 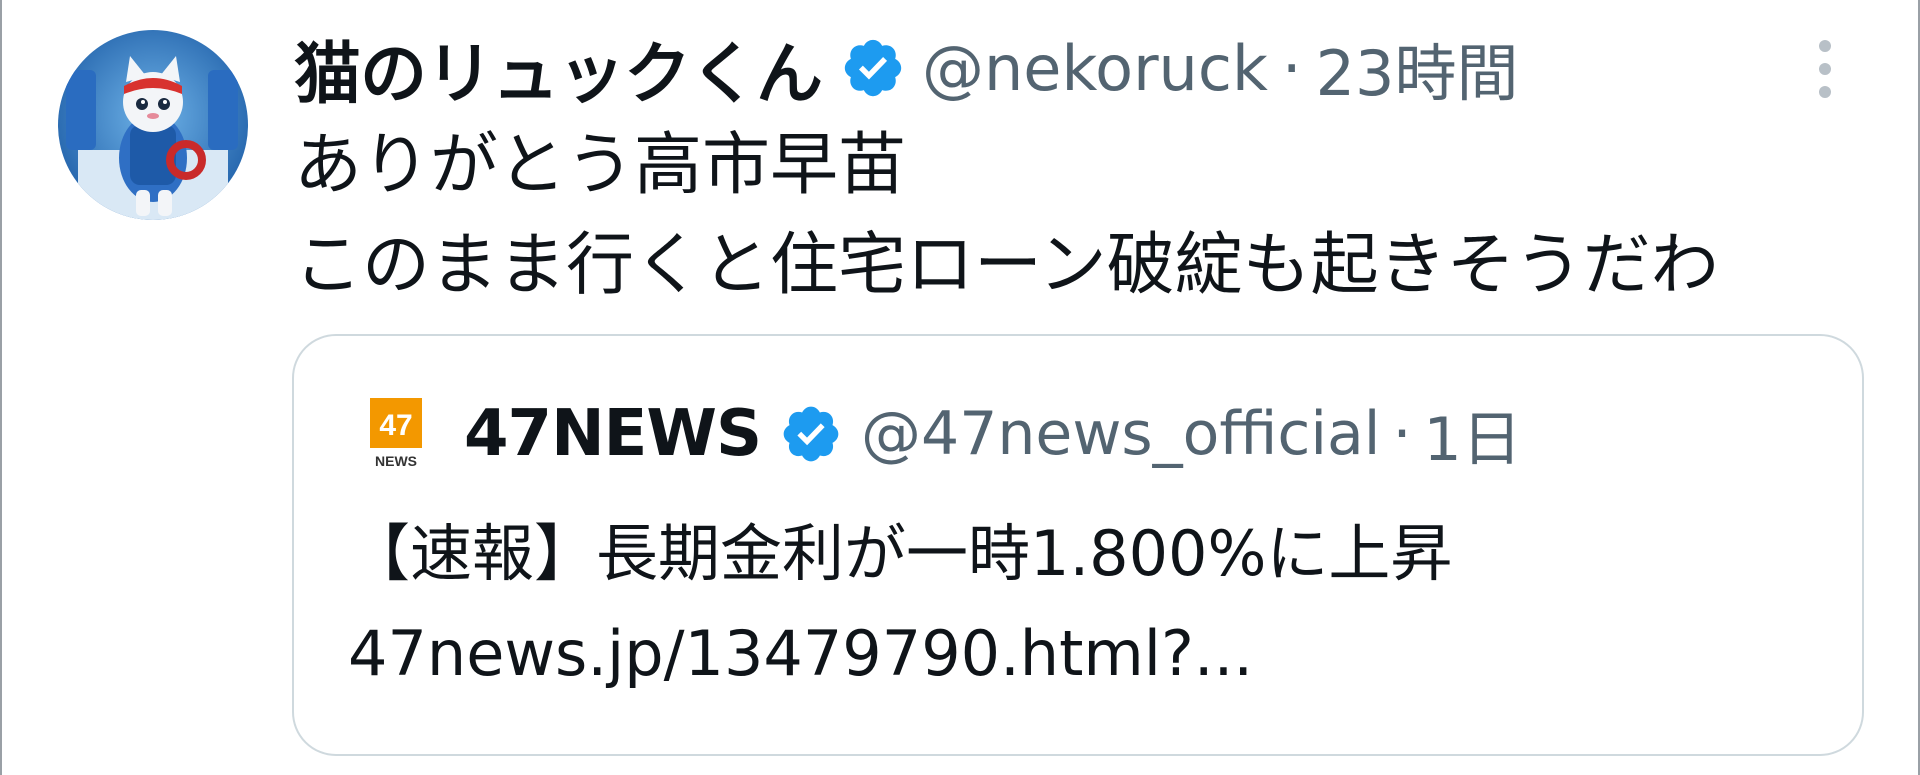 What do you see at coordinates (811, 434) in the screenshot?
I see `quoted-verified-badge-icon` at bounding box center [811, 434].